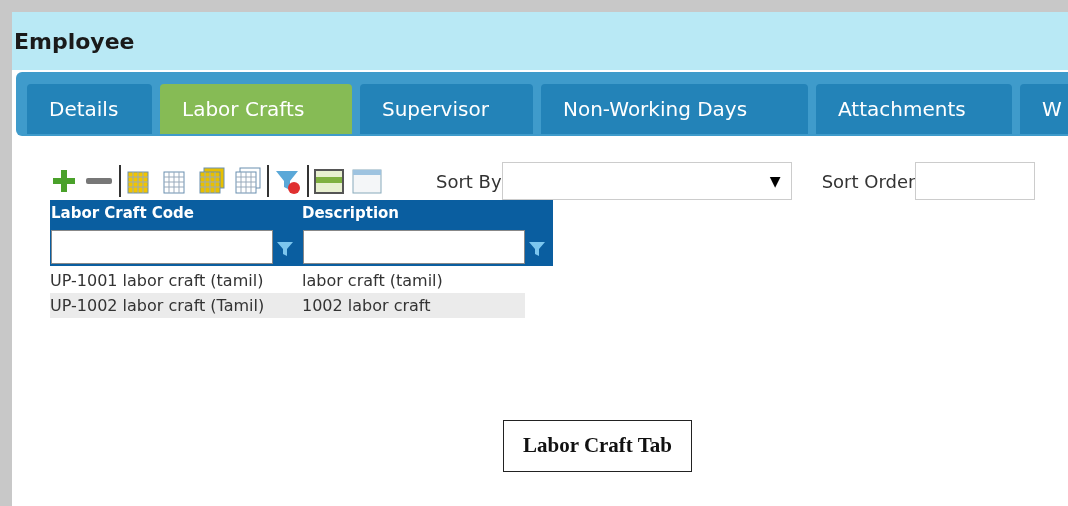  Describe the element at coordinates (975, 181) in the screenshot. I see `sort-order-field` at that location.